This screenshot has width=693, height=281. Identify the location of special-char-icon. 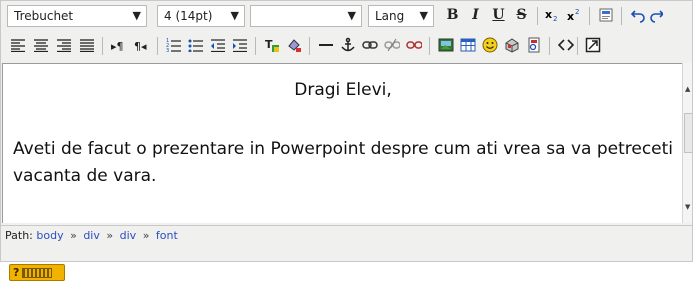
(511, 45).